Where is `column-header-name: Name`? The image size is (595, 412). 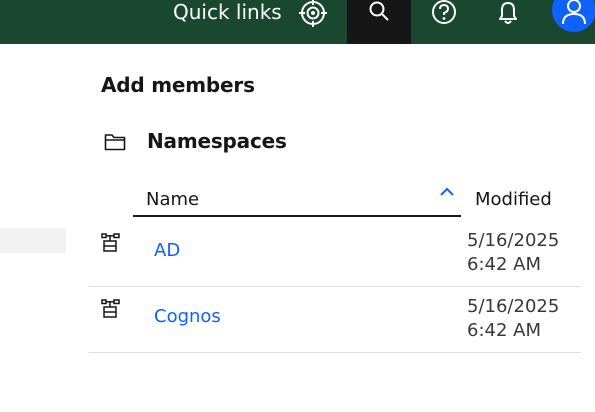
column-header-name: Name is located at coordinates (297, 201).